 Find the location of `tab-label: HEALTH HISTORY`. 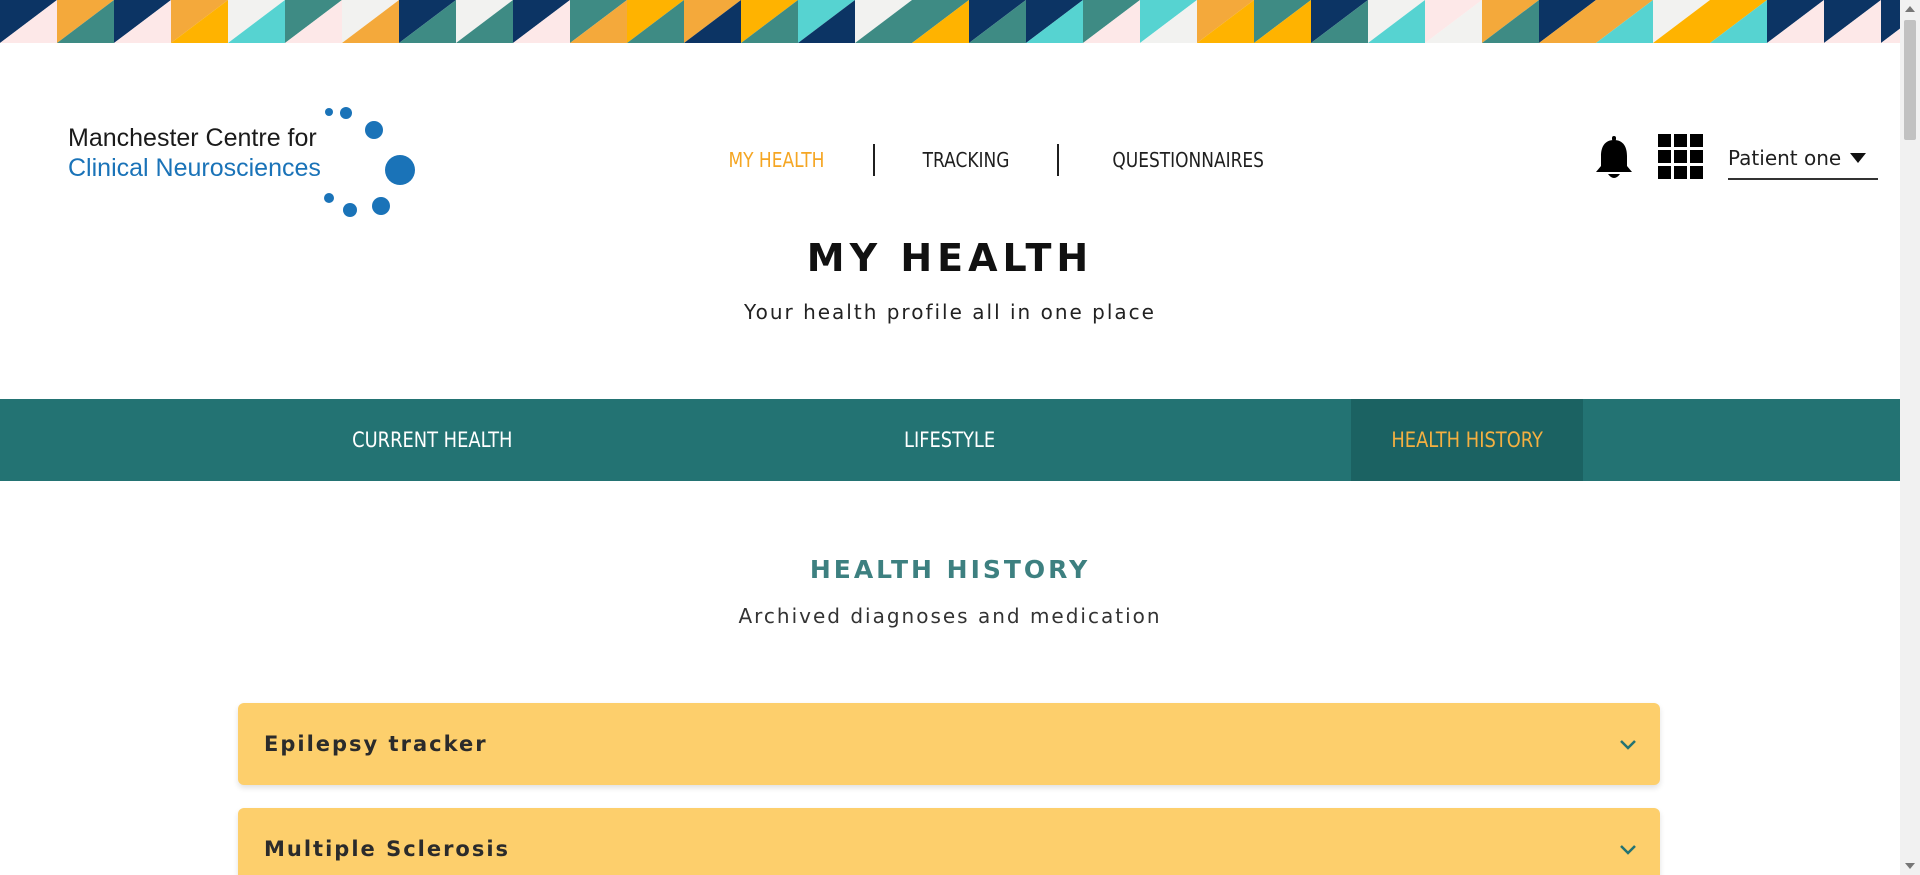

tab-label: HEALTH HISTORY is located at coordinates (1467, 440).